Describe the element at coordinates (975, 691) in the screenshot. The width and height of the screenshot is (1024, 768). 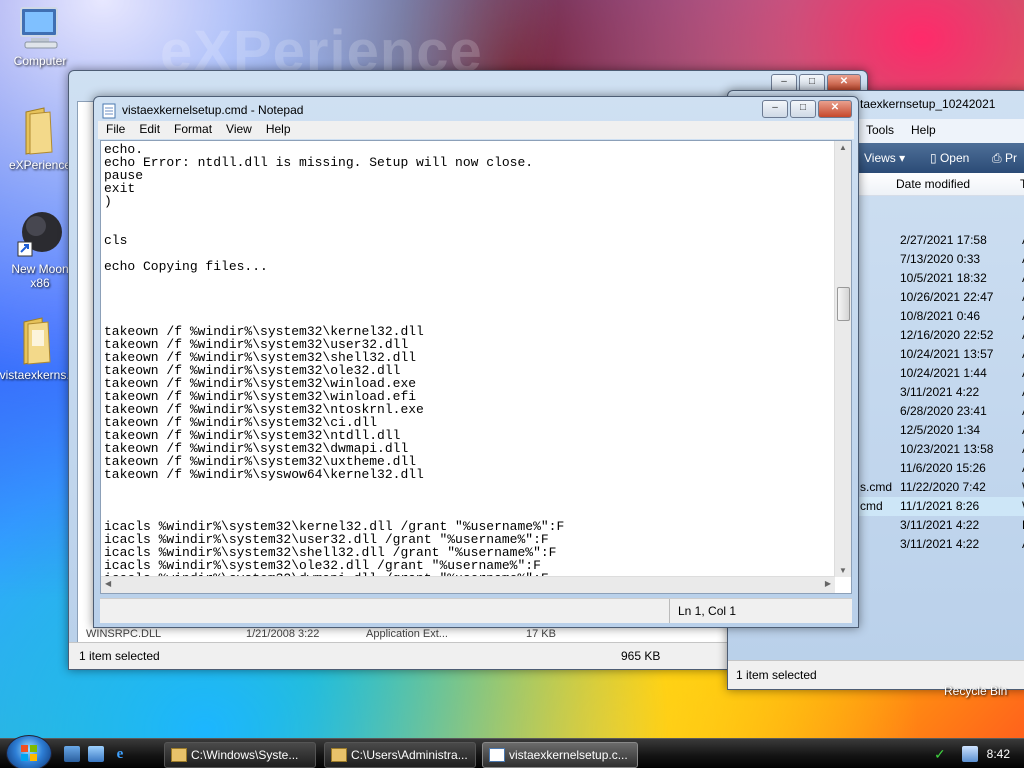
I see `recycle-bin-label: Recycle Bin` at that location.